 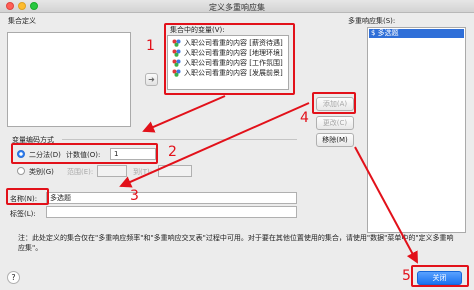 I want to click on annotation-number-1: 1, so click(x=150, y=46).